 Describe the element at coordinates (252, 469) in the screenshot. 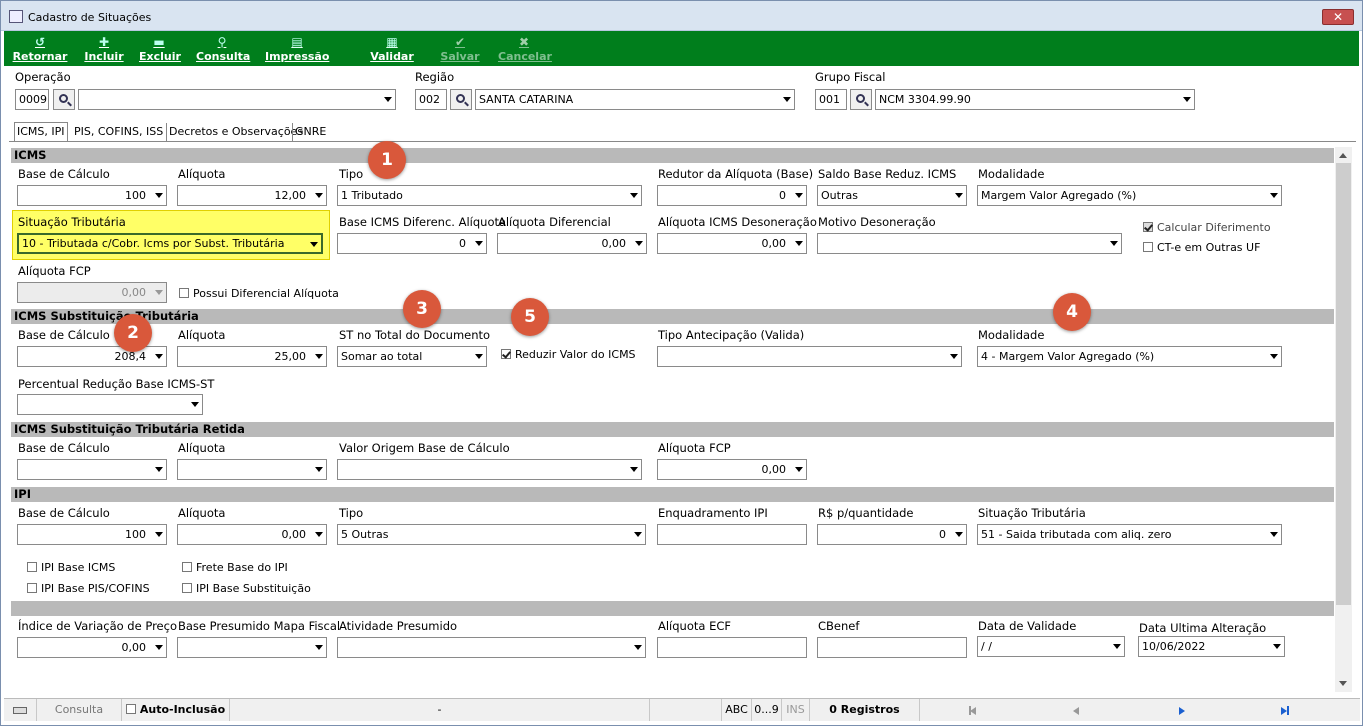

I see `ret-aliquota-select` at that location.